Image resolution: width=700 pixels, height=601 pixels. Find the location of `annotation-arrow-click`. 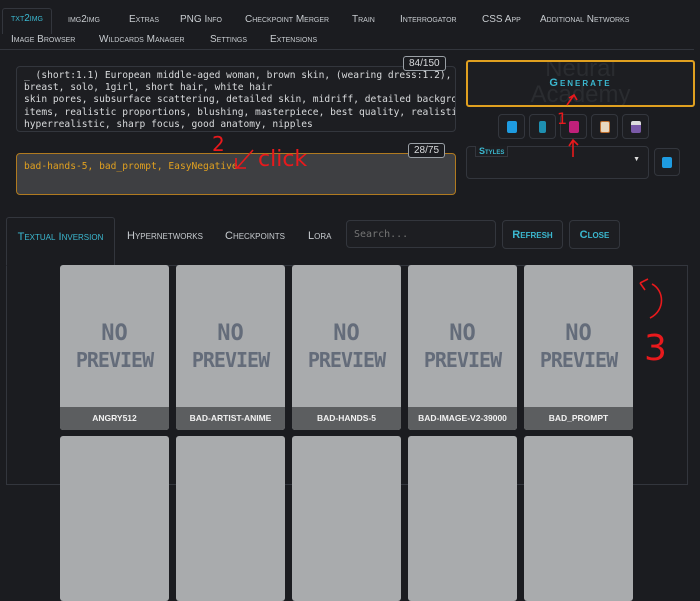

annotation-arrow-click is located at coordinates (244, 159).